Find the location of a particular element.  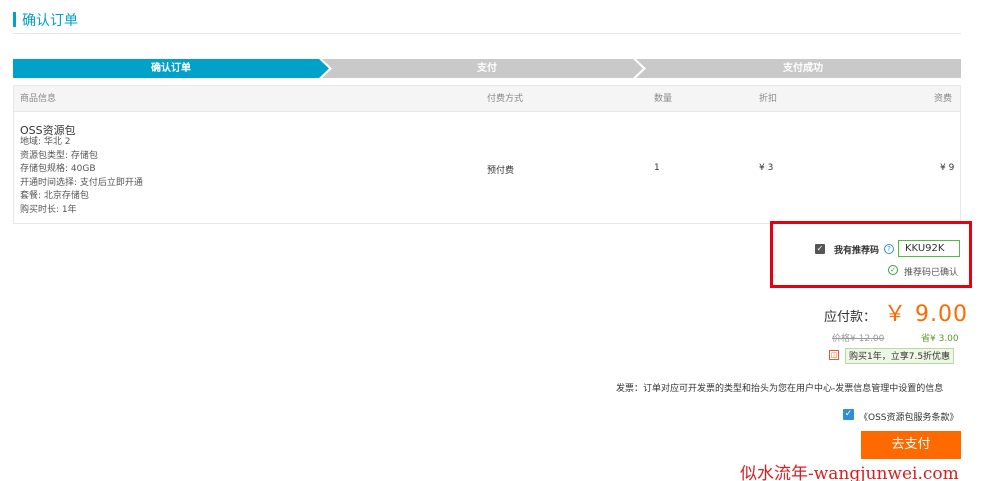

header-quantity: 数量 is located at coordinates (663, 99).